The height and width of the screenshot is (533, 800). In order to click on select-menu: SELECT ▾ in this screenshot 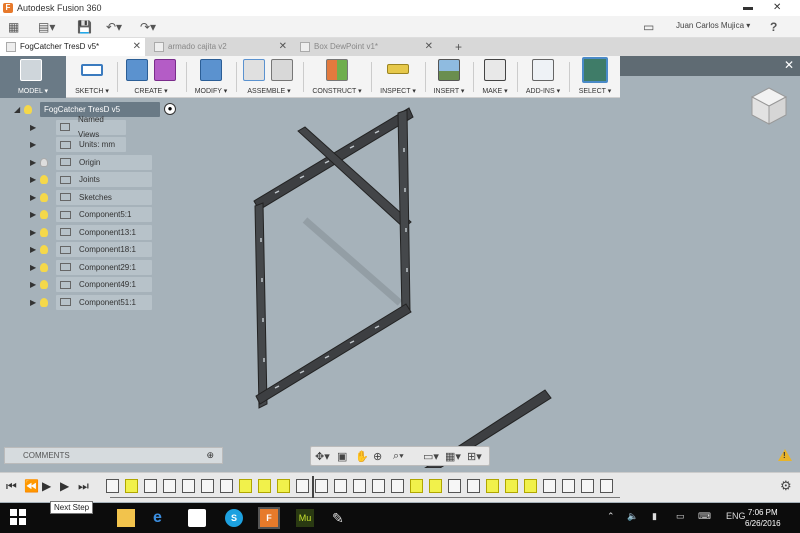, I will do `click(595, 77)`.